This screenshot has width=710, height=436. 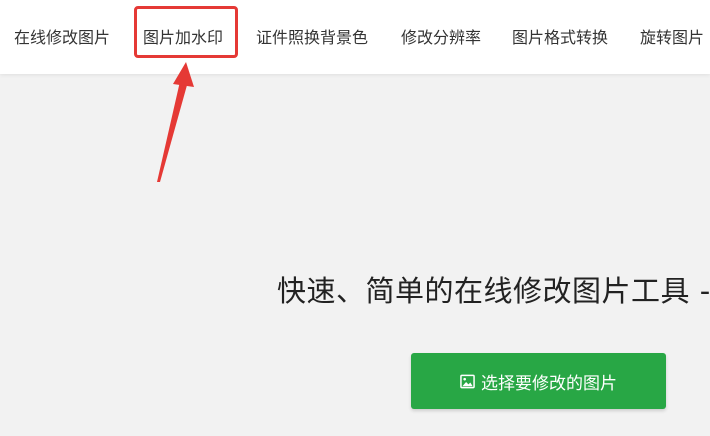 I want to click on select-image-button-label: 选择要修改的图片, so click(x=549, y=383).